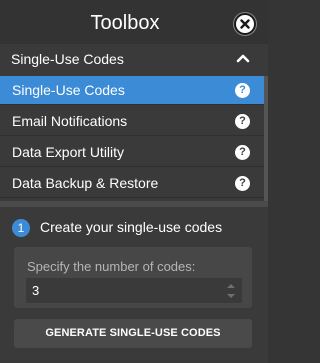 Image resolution: width=320 pixels, height=363 pixels. Describe the element at coordinates (132, 121) in the screenshot. I see `menu-item-email-notifications: Email Notifications ?` at that location.